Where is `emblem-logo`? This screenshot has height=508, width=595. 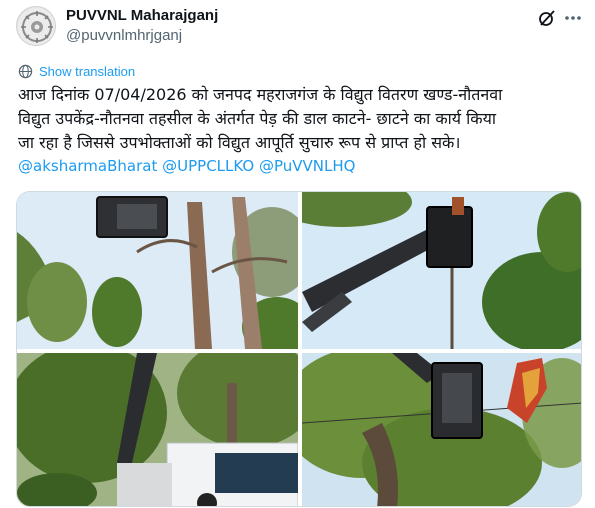
emblem-logo is located at coordinates (36, 26).